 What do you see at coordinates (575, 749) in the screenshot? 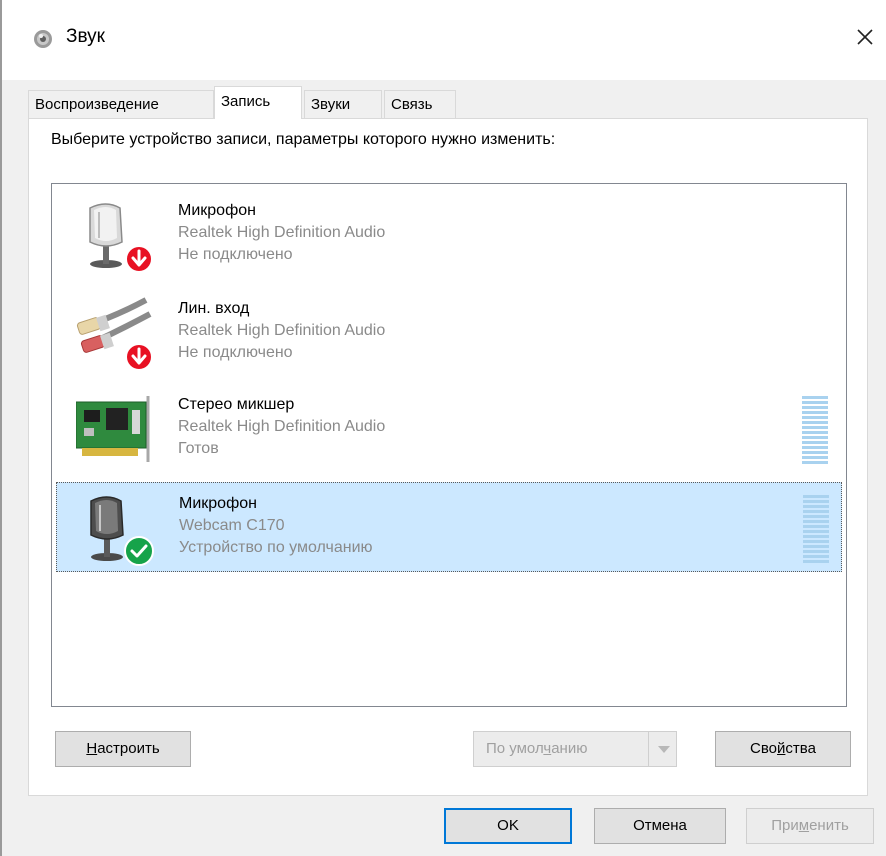
I see `set-default-split-button: По умолчанию` at bounding box center [575, 749].